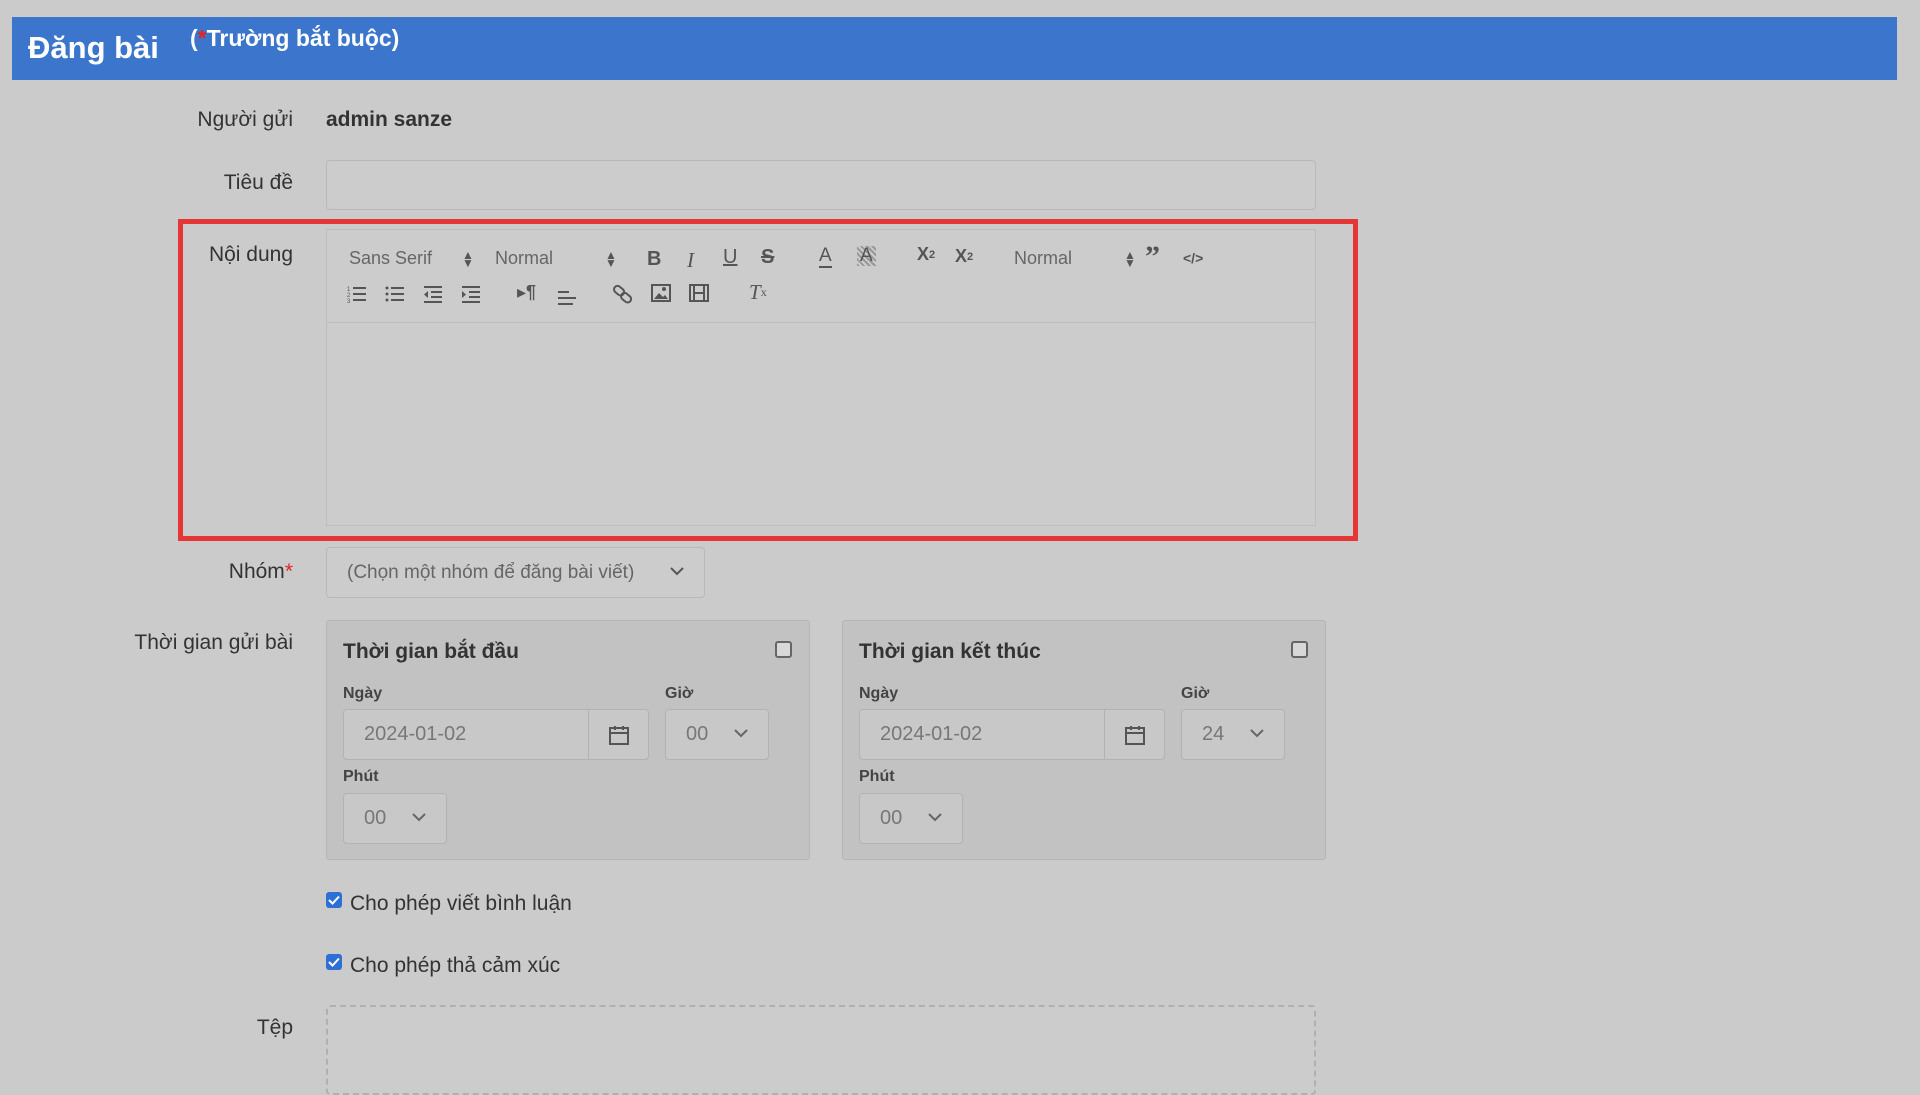 The width and height of the screenshot is (1920, 1095). I want to click on end-date-input: 2024-01-02, so click(1012, 734).